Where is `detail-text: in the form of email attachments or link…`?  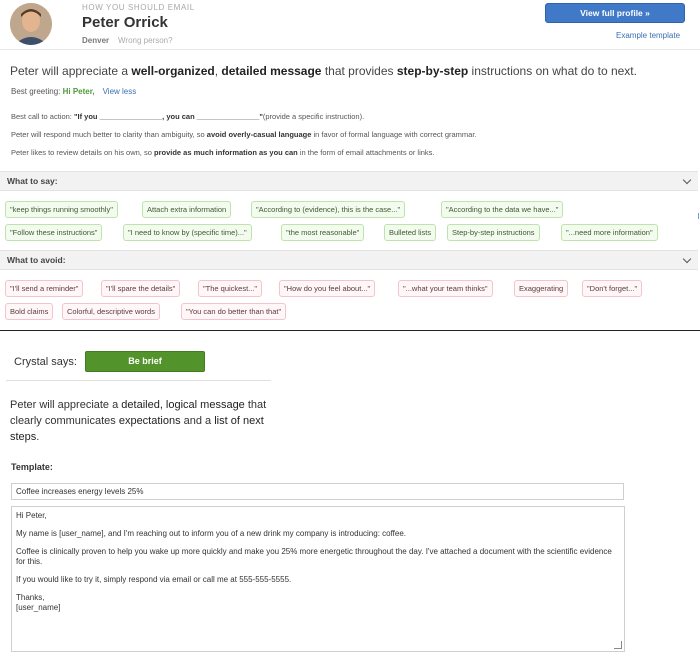
detail-text: in the form of email attachments or link… is located at coordinates (366, 152).